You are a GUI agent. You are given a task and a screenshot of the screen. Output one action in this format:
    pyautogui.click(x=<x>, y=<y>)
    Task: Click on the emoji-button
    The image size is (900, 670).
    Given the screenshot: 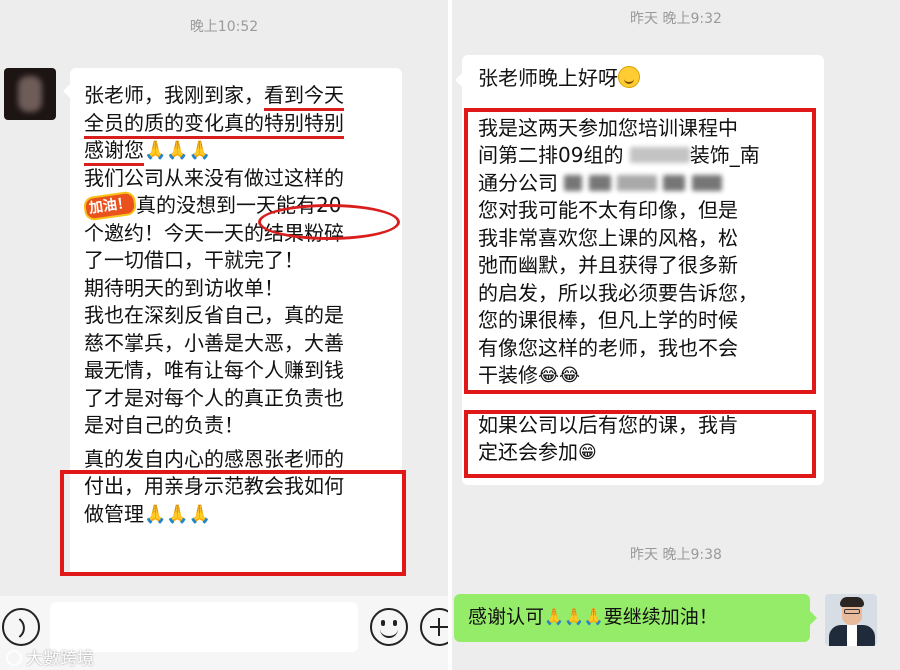 What is the action you would take?
    pyautogui.click(x=389, y=627)
    